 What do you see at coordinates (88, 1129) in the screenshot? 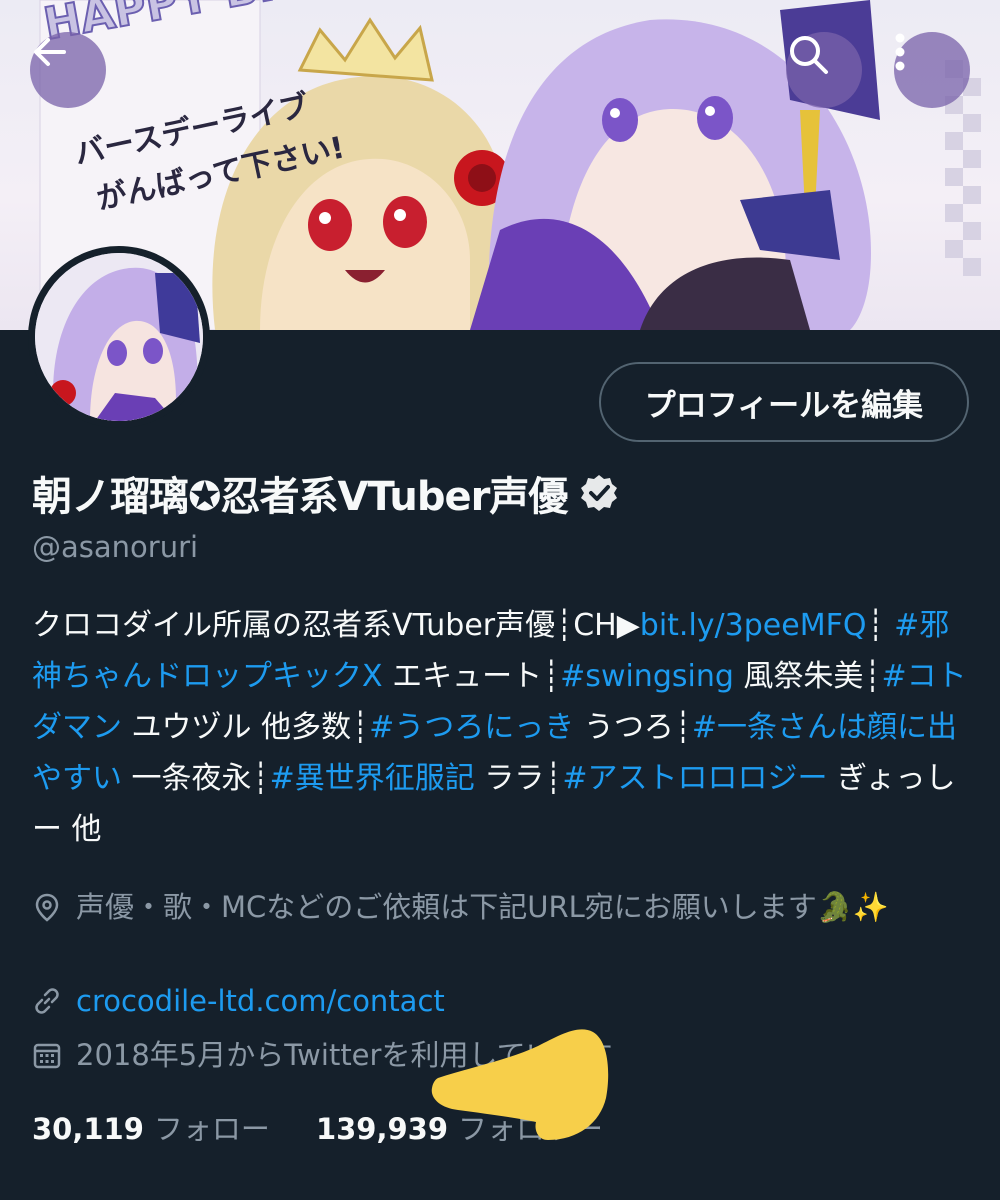
I see `following-count: 30,119` at bounding box center [88, 1129].